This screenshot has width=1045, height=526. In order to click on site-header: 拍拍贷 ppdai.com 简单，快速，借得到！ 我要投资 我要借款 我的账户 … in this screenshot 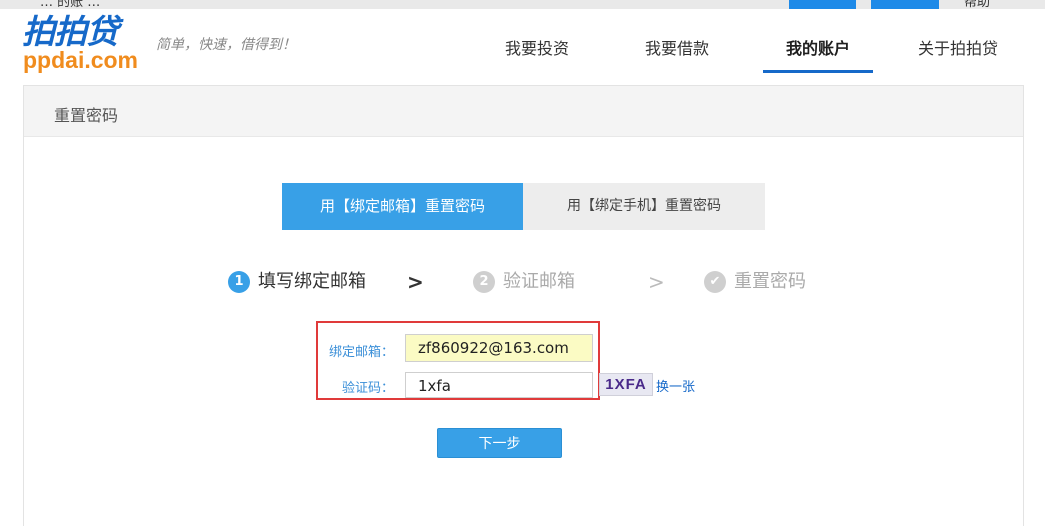, I will do `click(522, 42)`.